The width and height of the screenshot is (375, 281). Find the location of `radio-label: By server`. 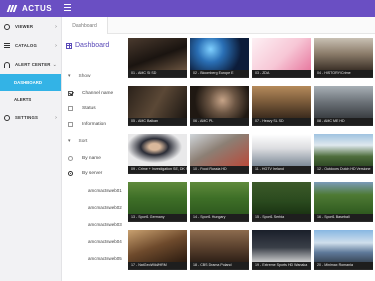

radio-label: By server is located at coordinates (92, 173).